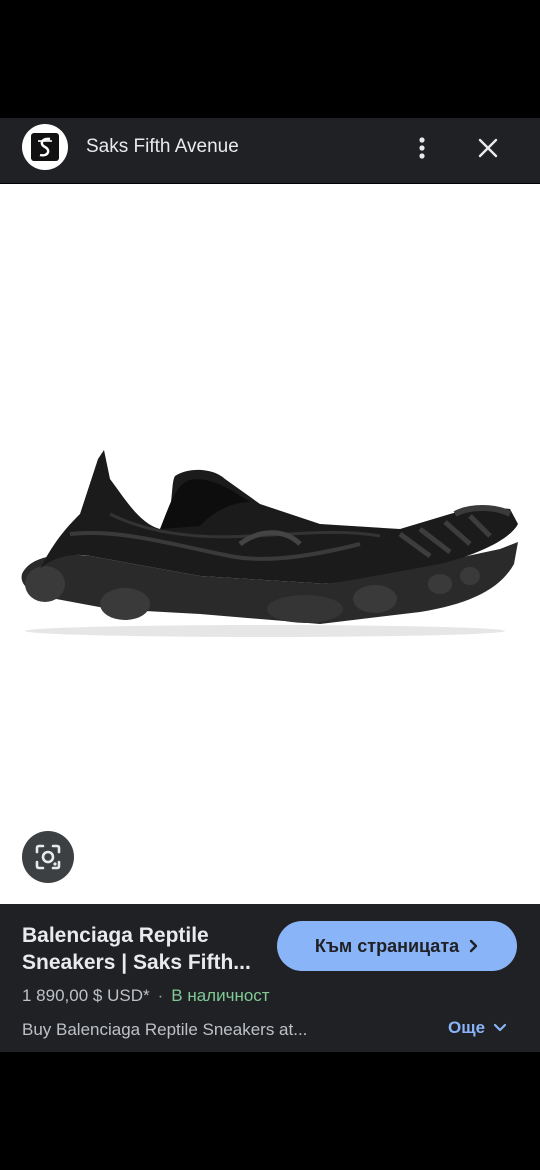 The height and width of the screenshot is (1170, 540). What do you see at coordinates (500, 1027) in the screenshot?
I see `chevron-down-icon` at bounding box center [500, 1027].